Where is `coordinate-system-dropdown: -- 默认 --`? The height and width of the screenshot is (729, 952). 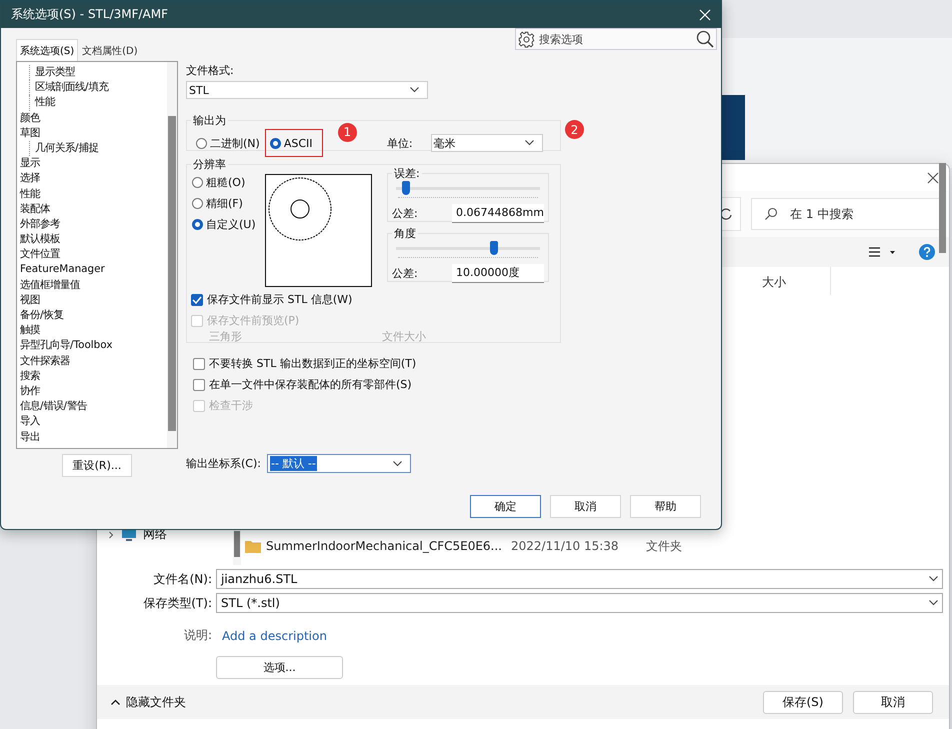
coordinate-system-dropdown: -- 默认 -- is located at coordinates (338, 463).